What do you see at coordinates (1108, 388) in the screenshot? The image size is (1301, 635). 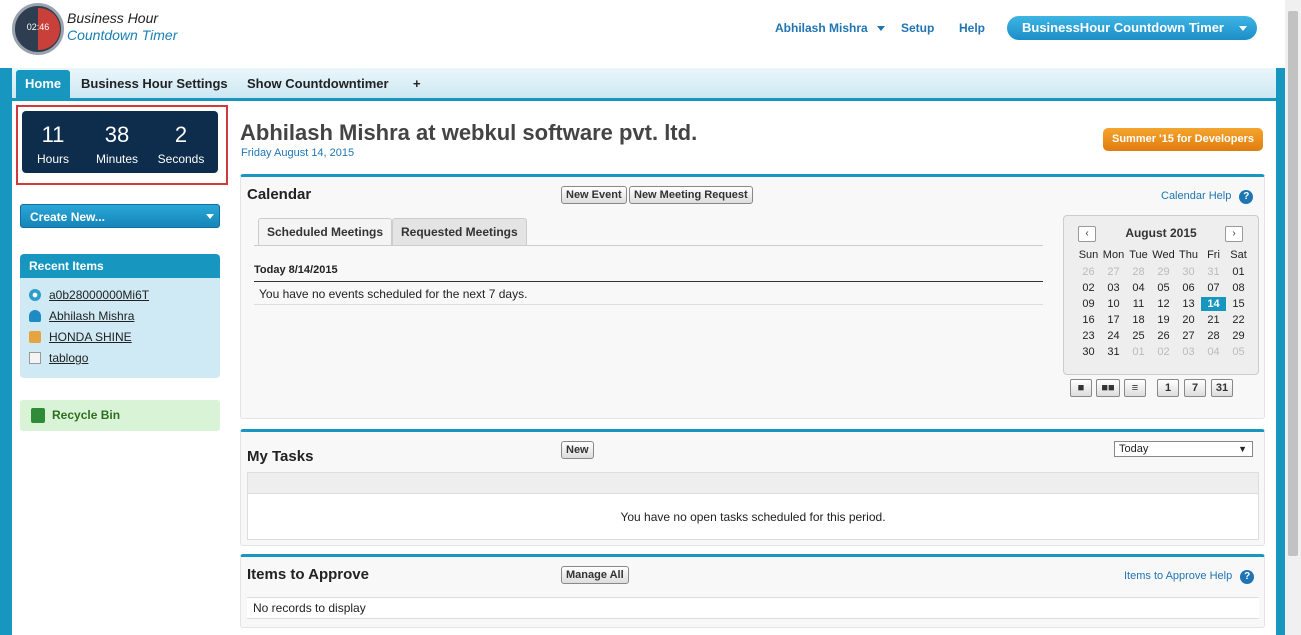 I see `multi-user-view-icon: ■■` at bounding box center [1108, 388].